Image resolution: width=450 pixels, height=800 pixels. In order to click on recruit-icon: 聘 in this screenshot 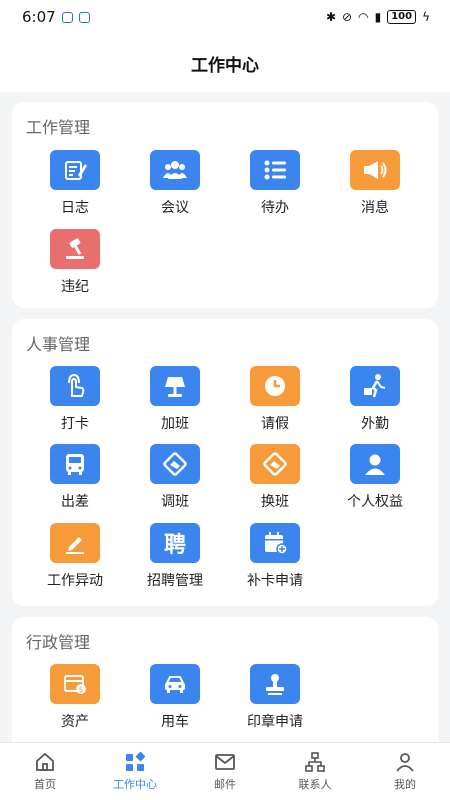, I will do `click(175, 543)`.